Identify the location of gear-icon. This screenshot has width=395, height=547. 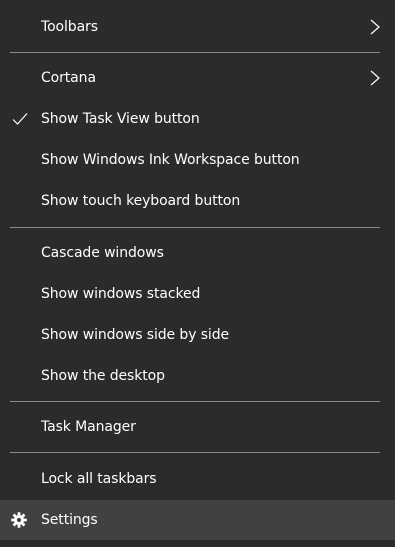
(19, 520).